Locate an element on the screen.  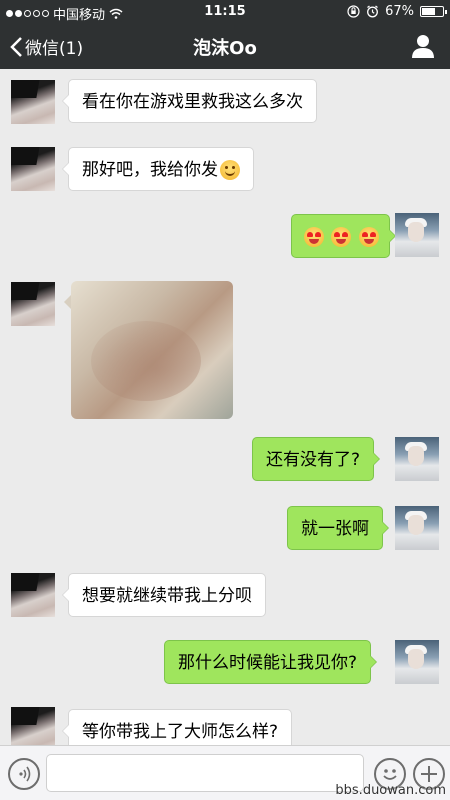
smile-emoji-icon is located at coordinates (230, 170).